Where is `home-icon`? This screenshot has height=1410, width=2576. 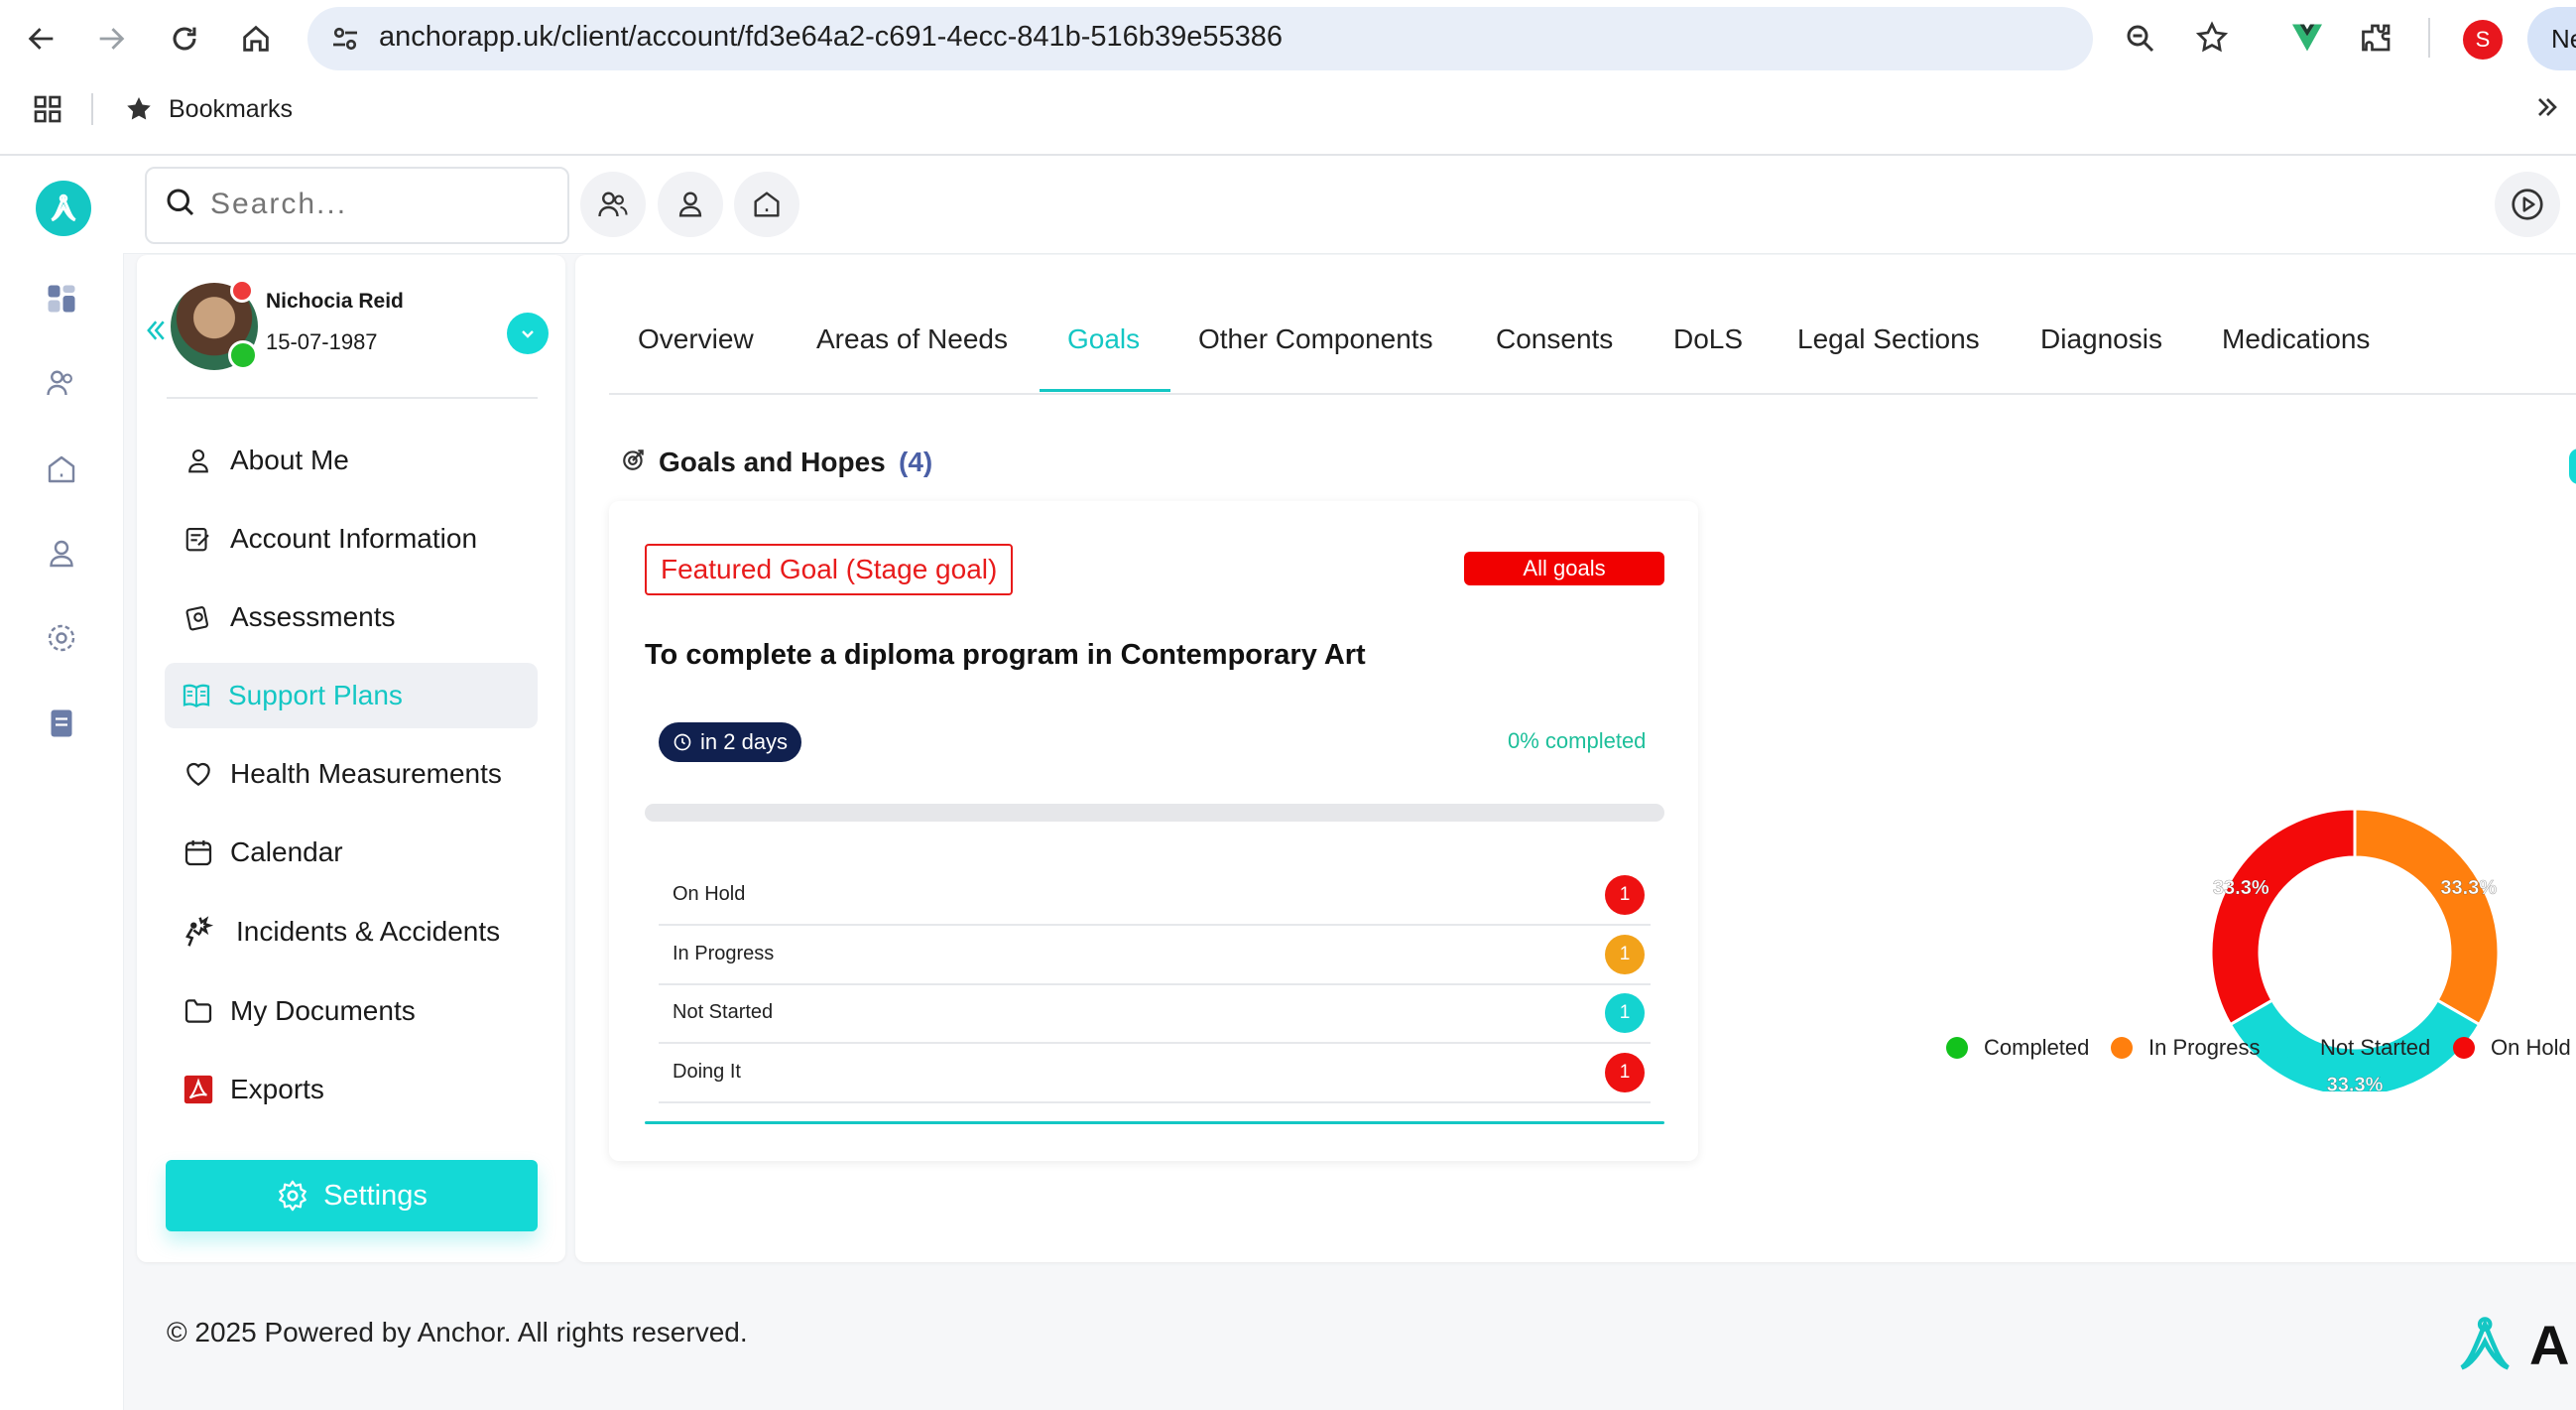
home-icon is located at coordinates (256, 39).